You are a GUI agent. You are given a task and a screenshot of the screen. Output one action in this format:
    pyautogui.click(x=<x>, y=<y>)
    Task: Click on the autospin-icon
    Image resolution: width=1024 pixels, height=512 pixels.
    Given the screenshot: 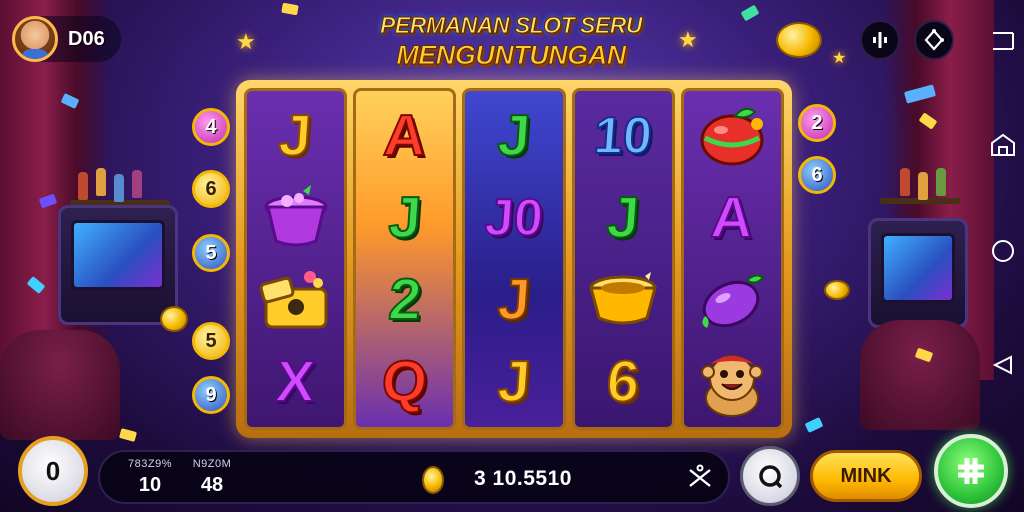 What is the action you would take?
    pyautogui.click(x=771, y=477)
    